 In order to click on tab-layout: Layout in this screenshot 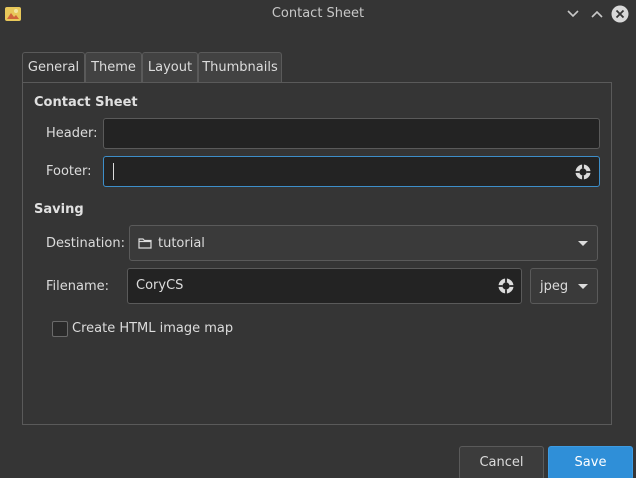, I will do `click(170, 67)`.